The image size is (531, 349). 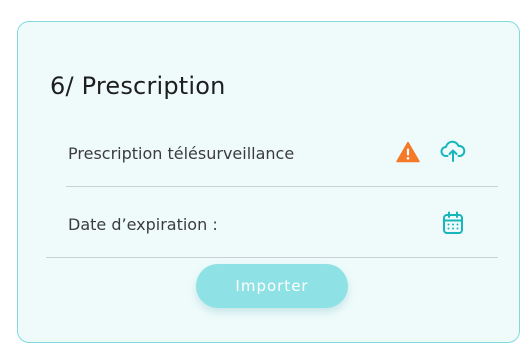 What do you see at coordinates (453, 223) in the screenshot?
I see `calendar-icon` at bounding box center [453, 223].